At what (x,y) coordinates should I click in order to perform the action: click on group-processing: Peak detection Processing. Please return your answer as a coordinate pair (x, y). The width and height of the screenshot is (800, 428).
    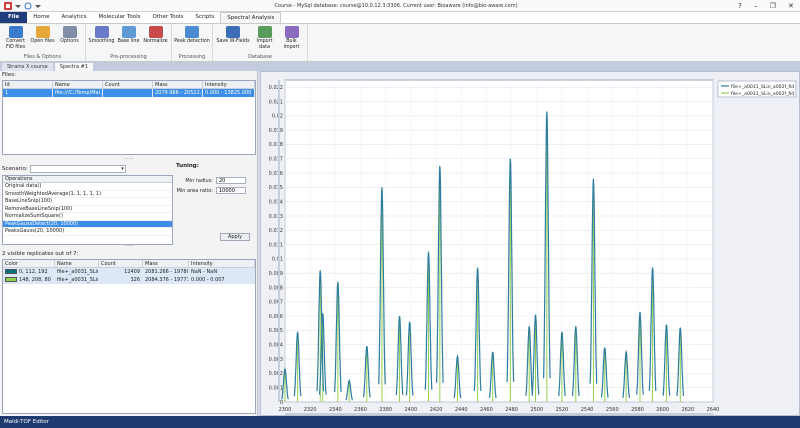
    Looking at the image, I should click on (192, 42).